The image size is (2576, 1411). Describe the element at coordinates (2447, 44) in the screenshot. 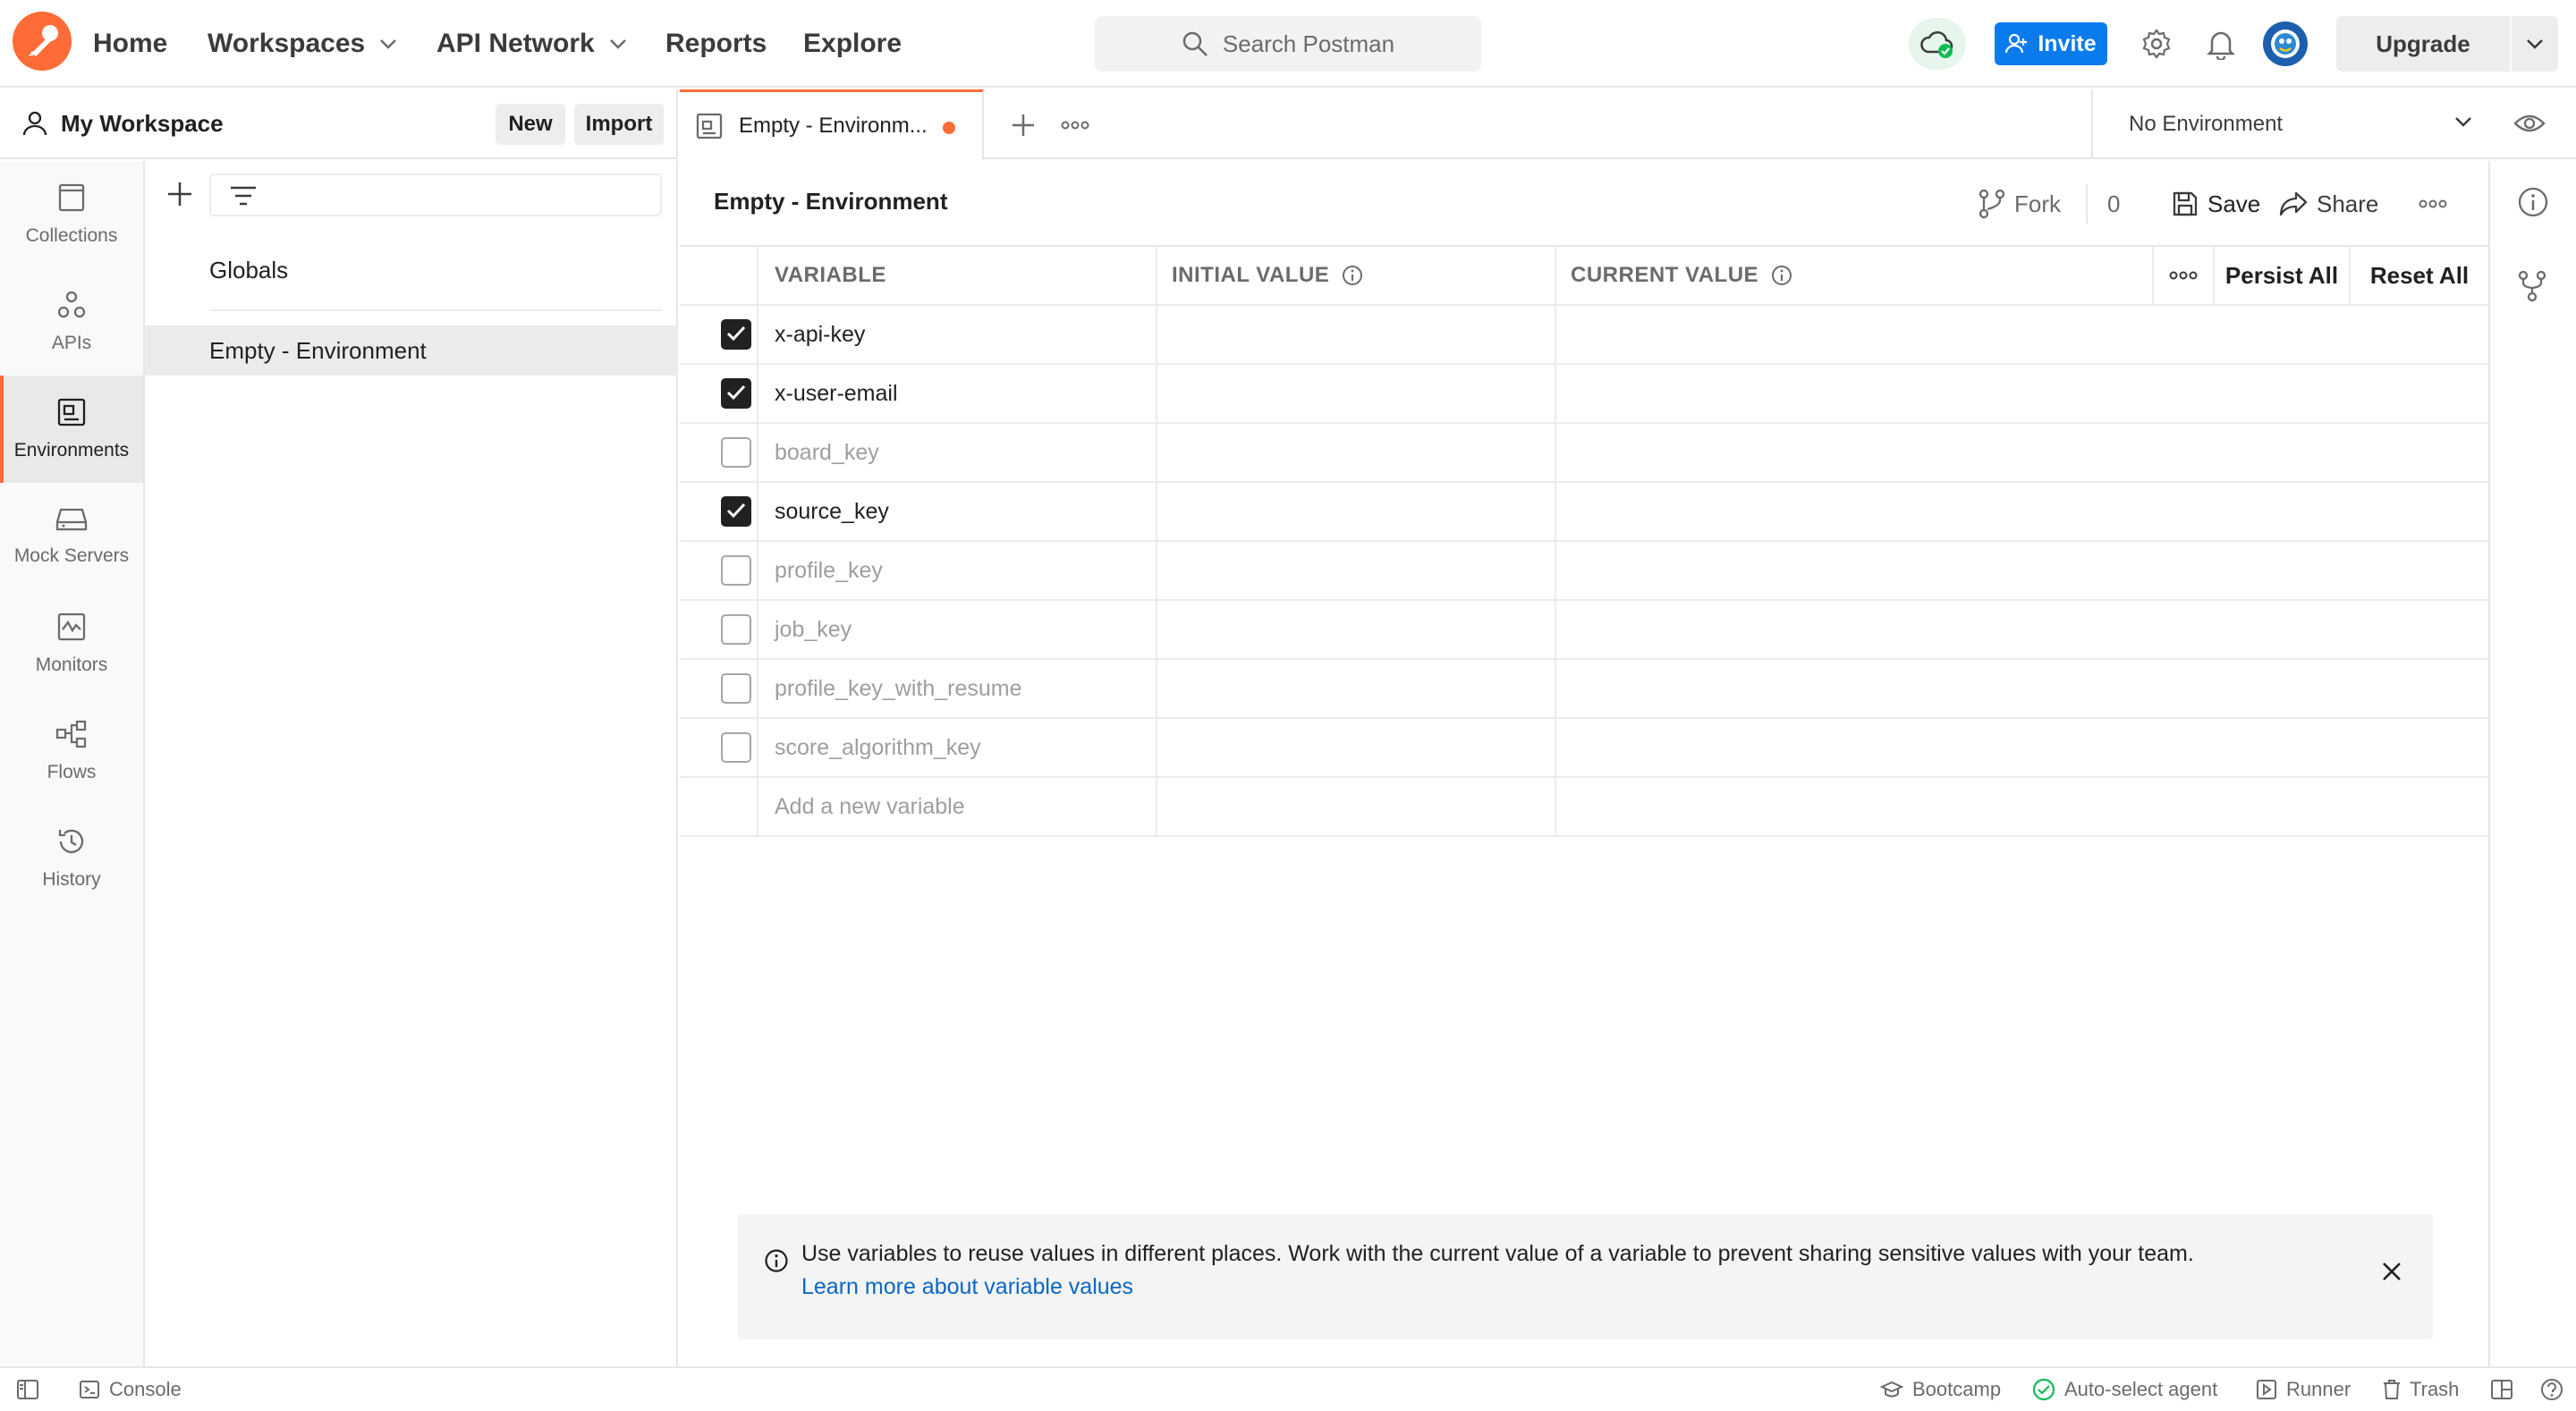

I see `upgrade-button: Upgrade` at that location.